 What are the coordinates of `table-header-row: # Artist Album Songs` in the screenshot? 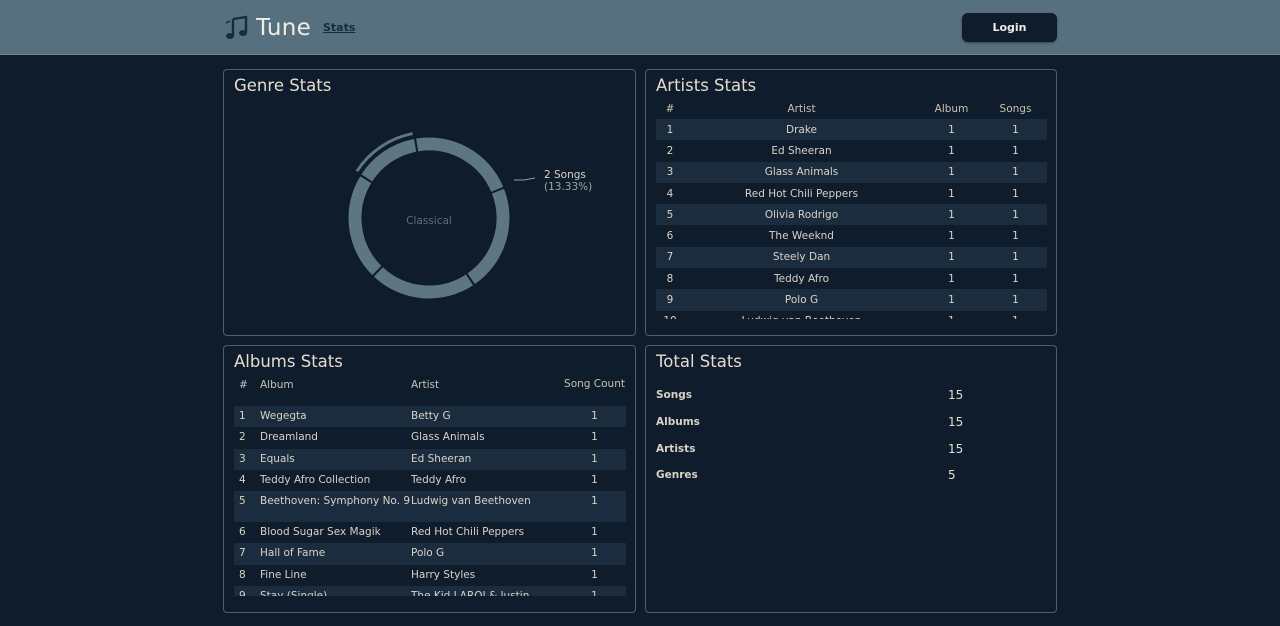 It's located at (851, 109).